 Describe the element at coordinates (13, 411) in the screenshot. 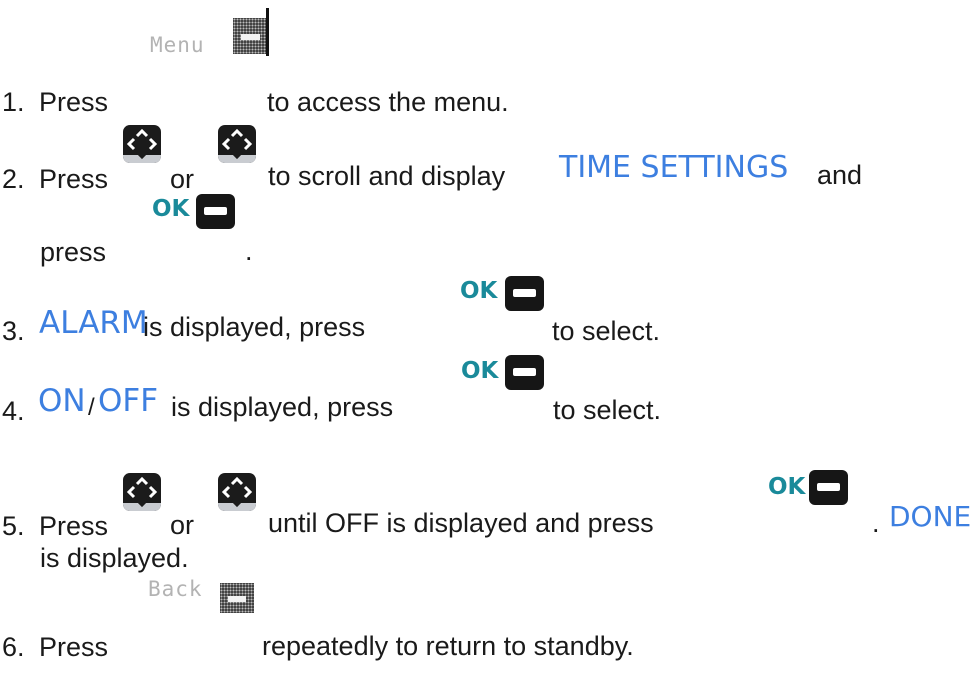

I see `step-4-number: 4.` at that location.